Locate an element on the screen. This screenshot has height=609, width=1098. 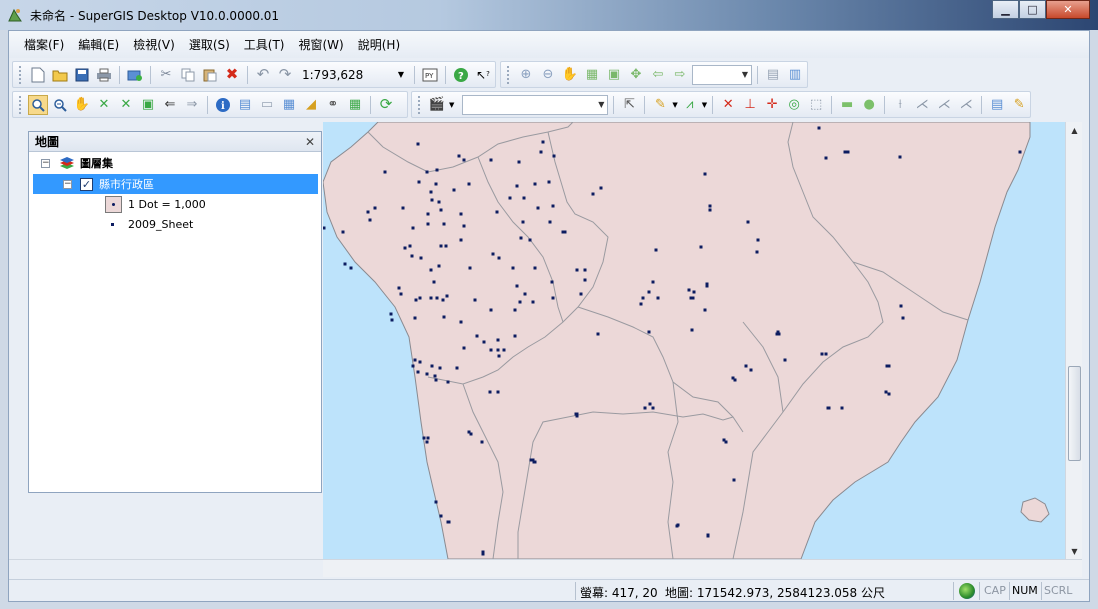
zoom-whole-page-icon: ▦ is located at coordinates (592, 75).